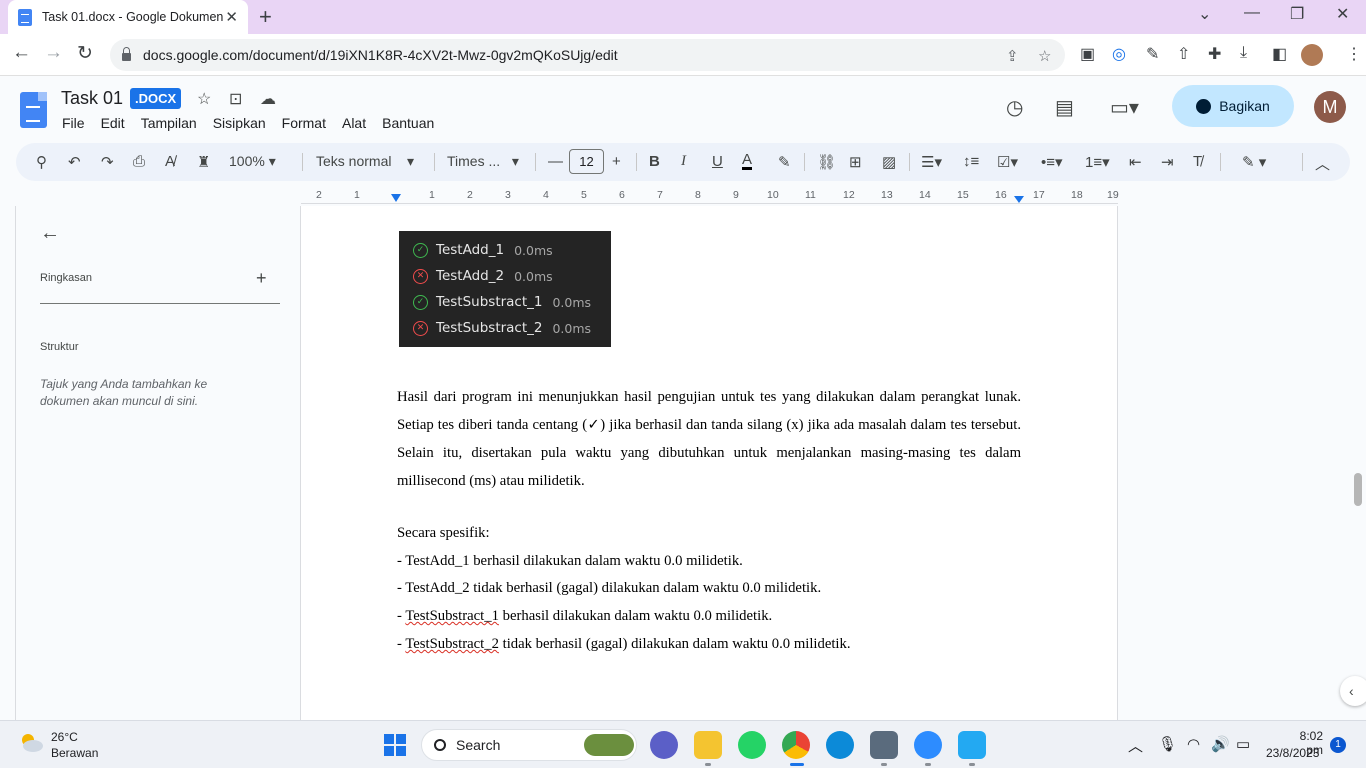 This screenshot has width=1366, height=768. I want to click on underline-icon: U, so click(717, 161).